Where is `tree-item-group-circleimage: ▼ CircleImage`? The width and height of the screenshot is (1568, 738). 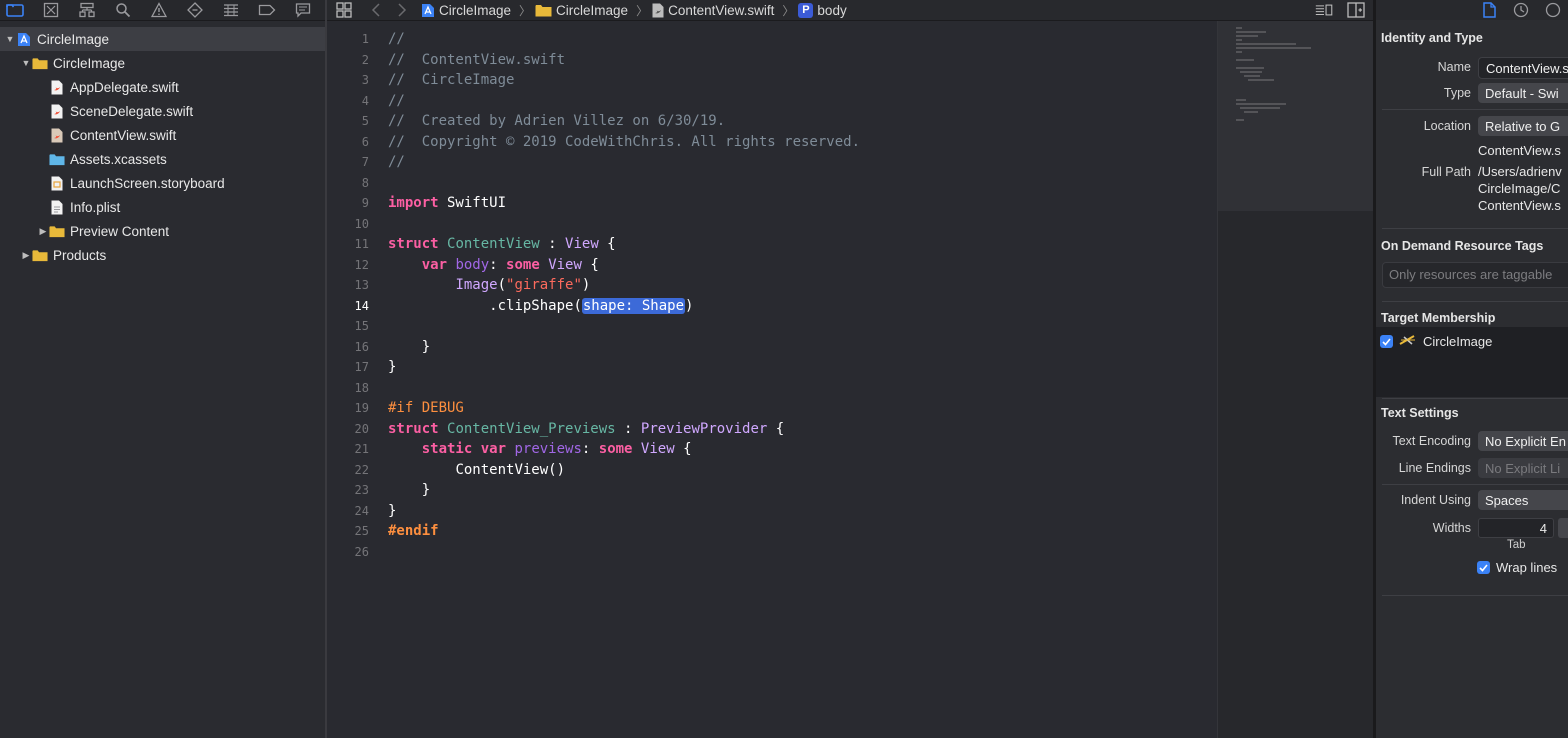
tree-item-group-circleimage: ▼ CircleImage is located at coordinates (162, 63).